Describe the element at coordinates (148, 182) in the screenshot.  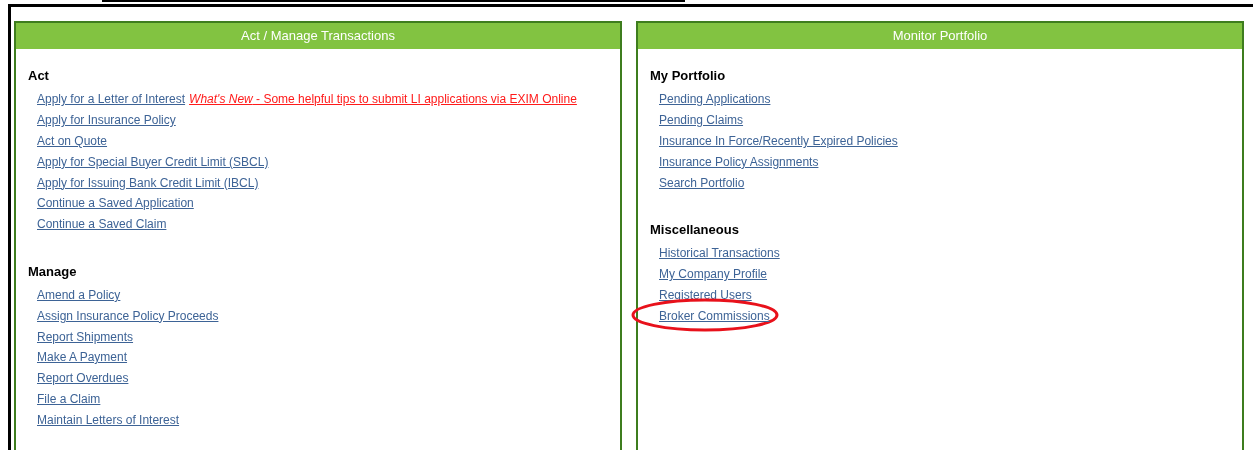
I see `link: Apply for Issuing Bank Credit Limit (IBCL)` at that location.